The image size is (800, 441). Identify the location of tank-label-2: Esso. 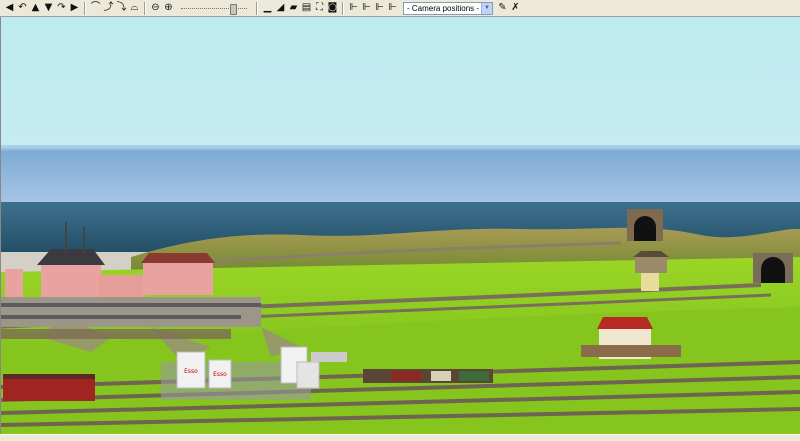
(220, 374).